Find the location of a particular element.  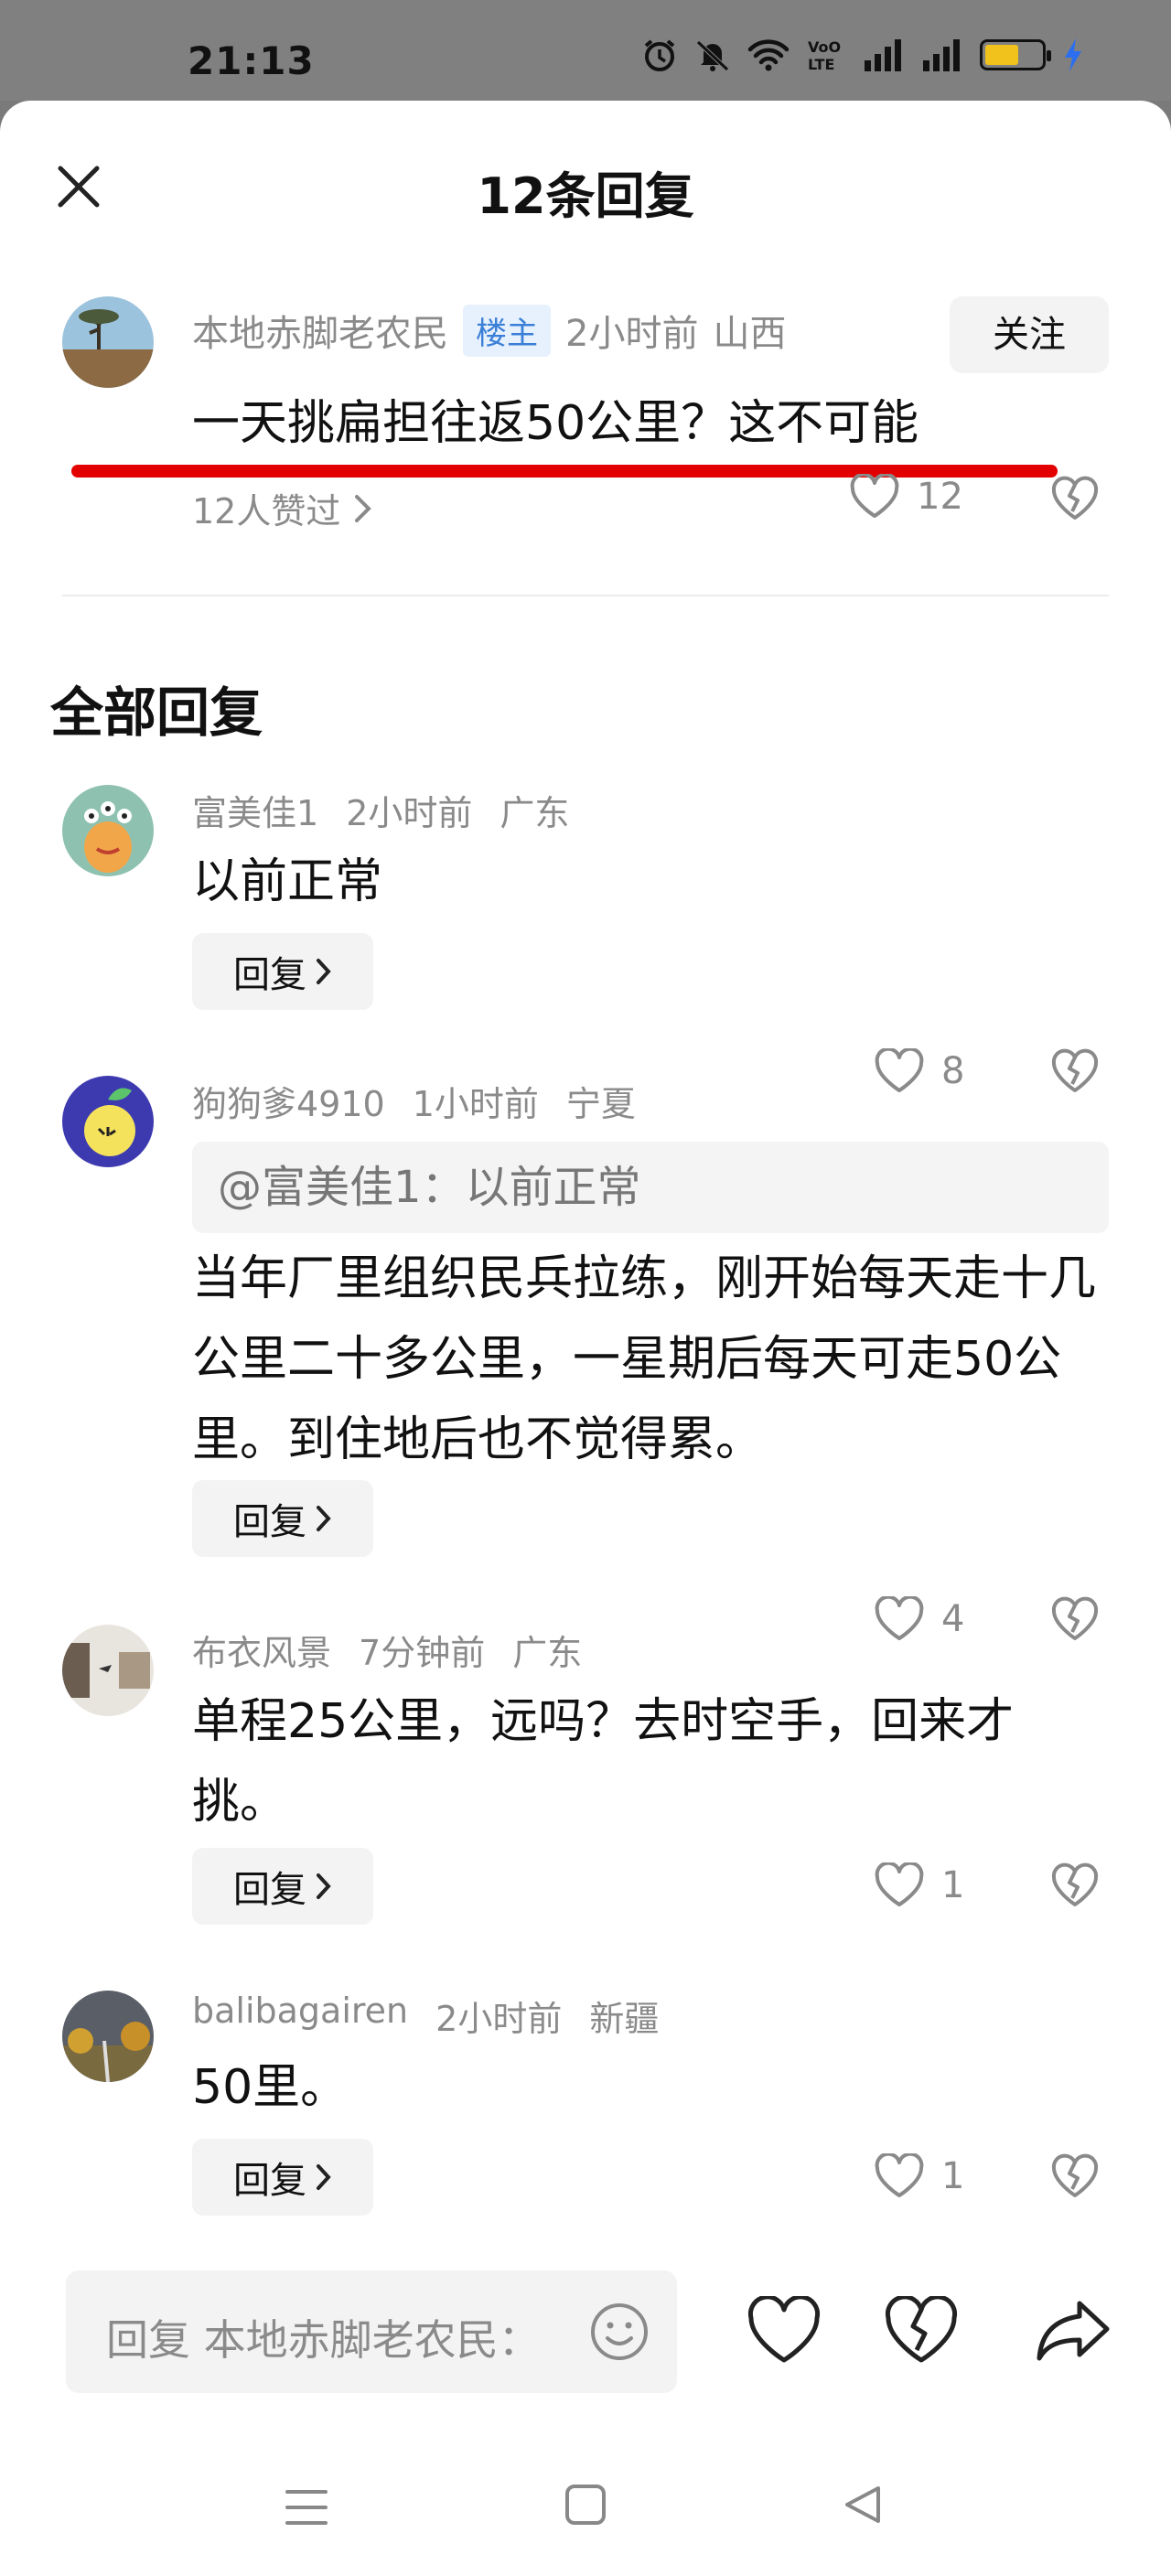

svg-text: VoO is located at coordinates (824, 47).